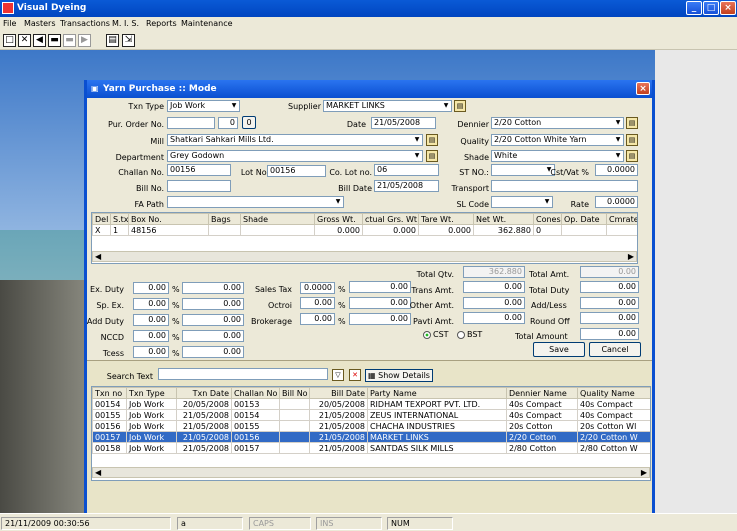 The height and width of the screenshot is (531, 737). I want to click on pur-order-button: 0, so click(249, 122).